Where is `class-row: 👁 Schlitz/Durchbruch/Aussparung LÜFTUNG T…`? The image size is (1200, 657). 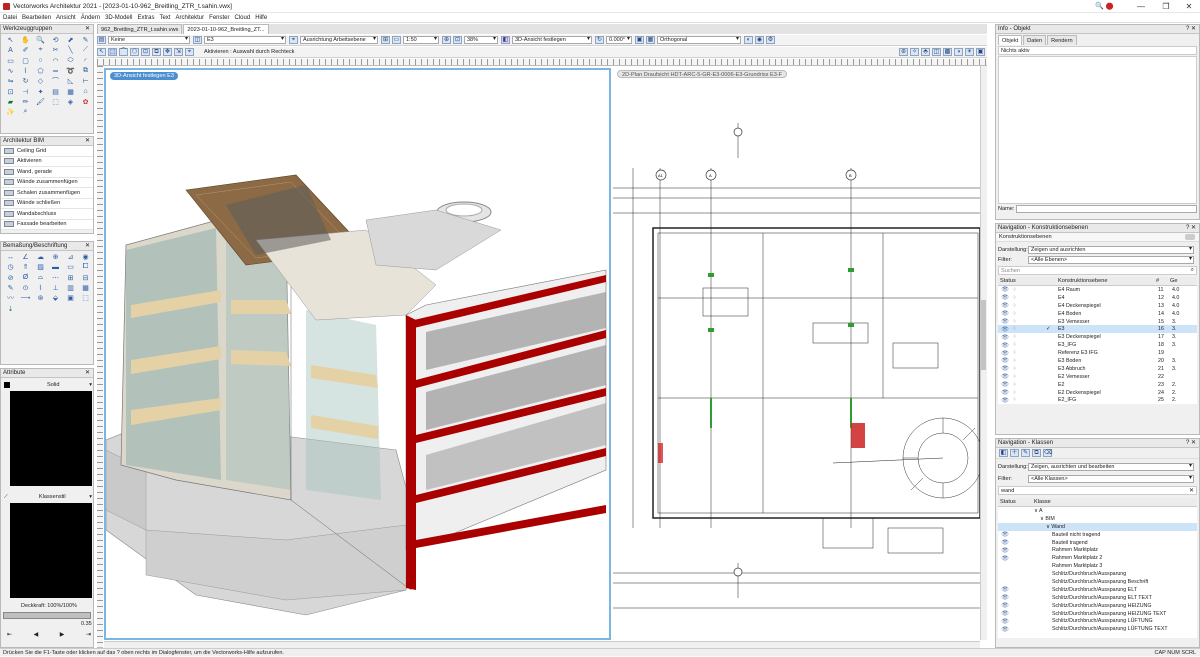 class-row: 👁 Schlitz/Durchbruch/Aussparung LÜFTUNG T… is located at coordinates (1097, 629).